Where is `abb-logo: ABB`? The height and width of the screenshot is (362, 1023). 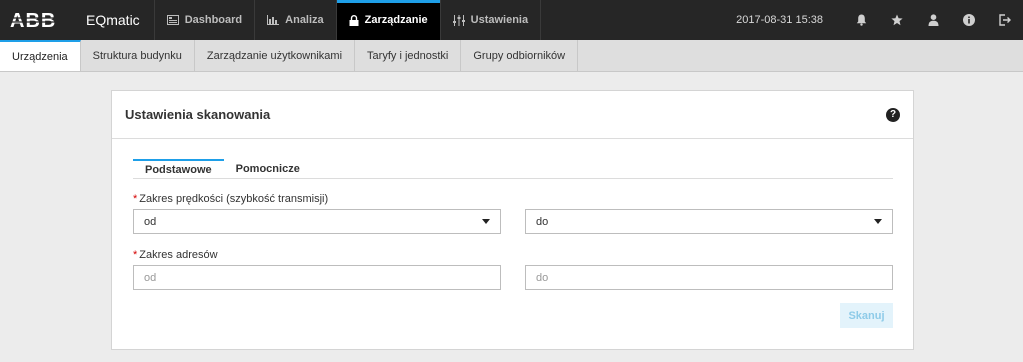 abb-logo: ABB is located at coordinates (38, 20).